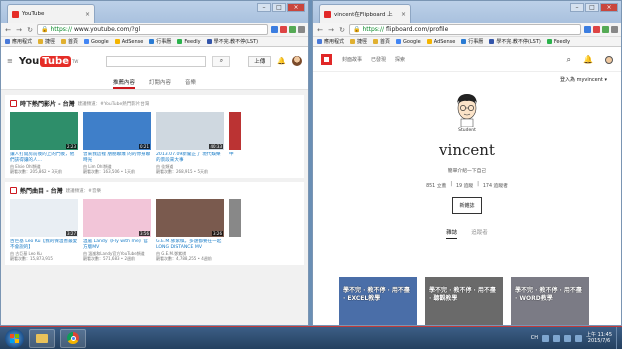  I want to click on tab-recommended: 推薦內容, so click(123, 81).